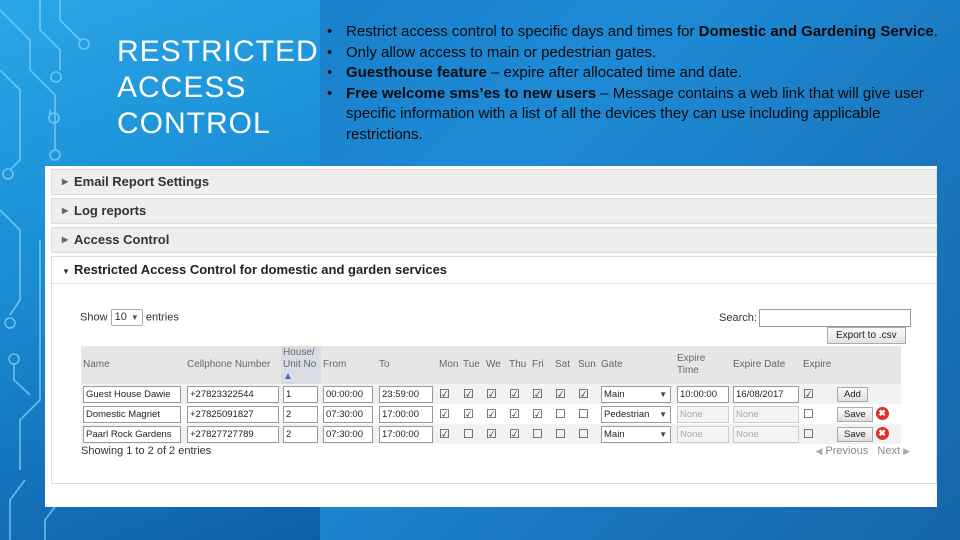  Describe the element at coordinates (126, 317) in the screenshot. I see `page-length-select: 10 ▼` at that location.